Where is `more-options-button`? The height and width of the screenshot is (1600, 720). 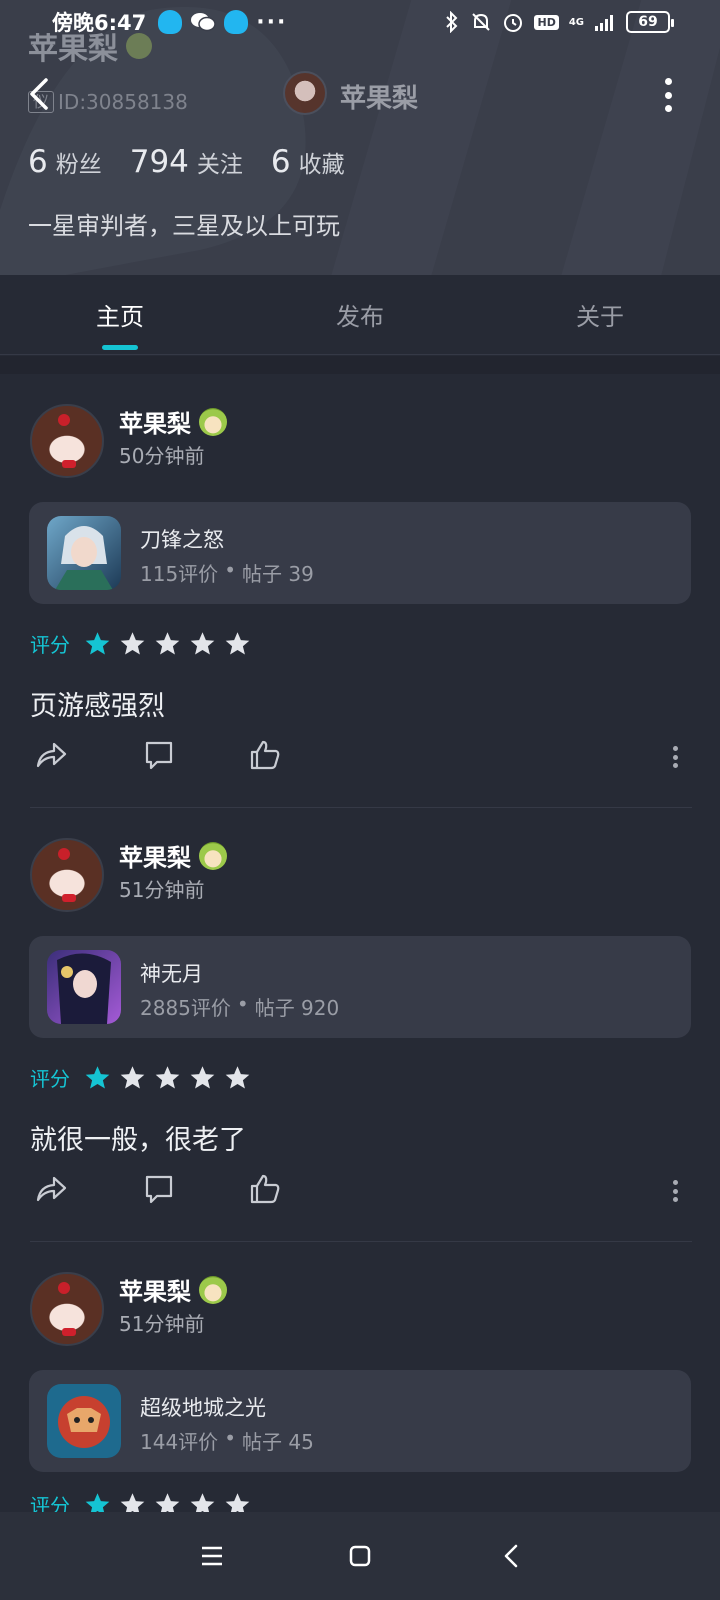 more-options-button is located at coordinates (668, 95).